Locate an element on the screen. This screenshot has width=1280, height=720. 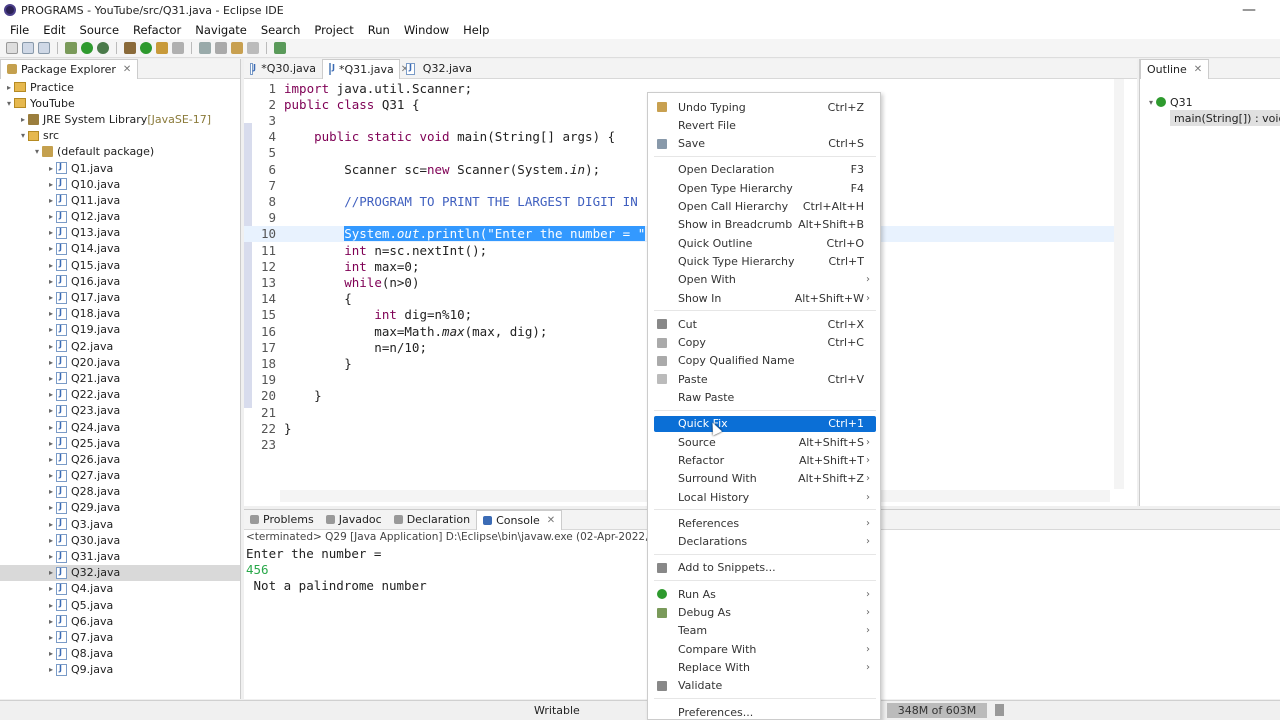
tree-item: ▸ Q1.java is located at coordinates (120, 168).